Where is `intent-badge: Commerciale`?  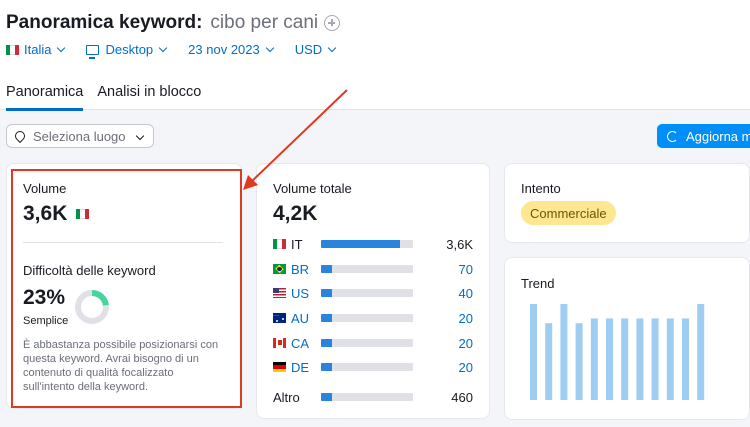
intent-badge: Commerciale is located at coordinates (568, 213).